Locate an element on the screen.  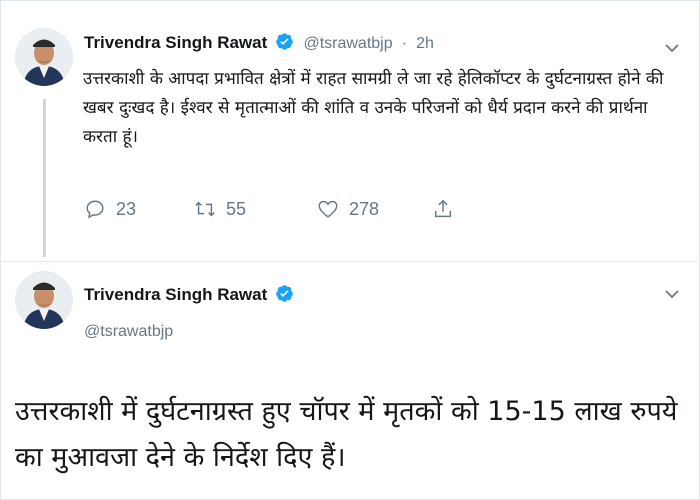
thread-connector-line is located at coordinates (44, 178).